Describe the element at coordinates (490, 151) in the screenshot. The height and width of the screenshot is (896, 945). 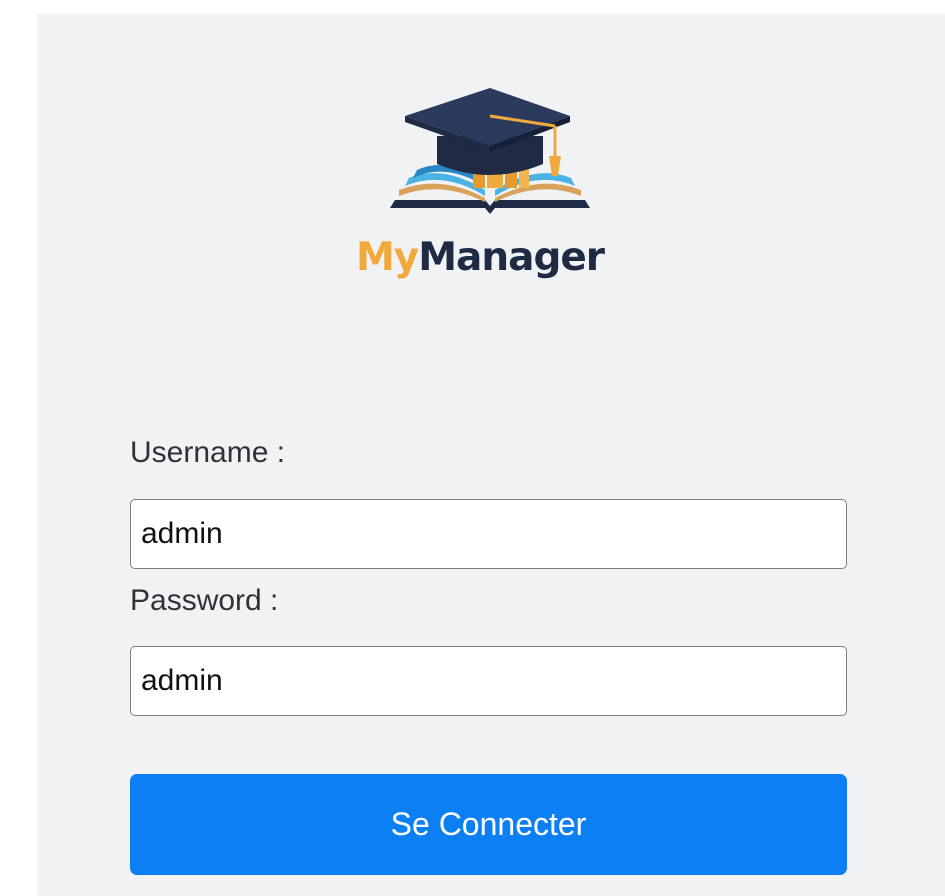
I see `graduation-cap-book-logo-icon` at that location.